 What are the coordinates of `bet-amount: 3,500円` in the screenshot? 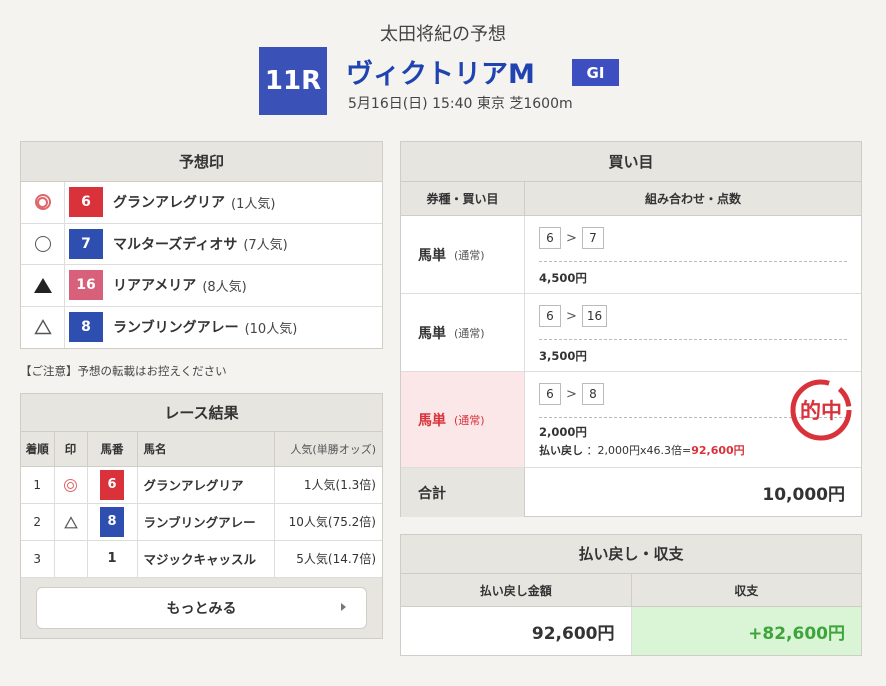 It's located at (563, 356).